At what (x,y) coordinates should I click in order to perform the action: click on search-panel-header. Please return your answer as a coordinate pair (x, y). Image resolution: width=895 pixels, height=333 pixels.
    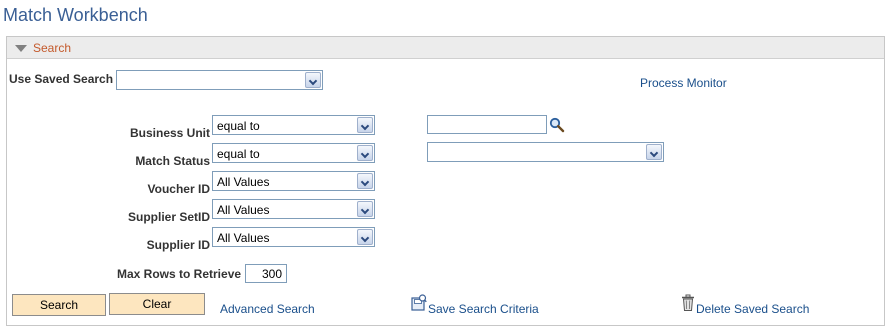
    Looking at the image, I should click on (445, 48).